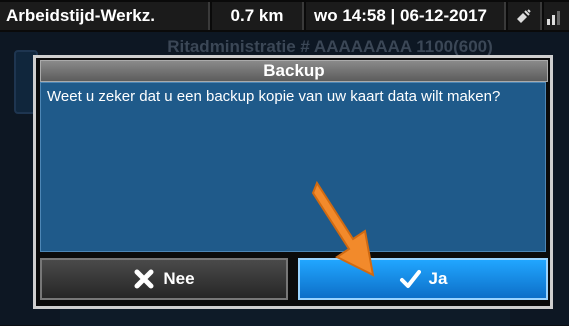 The height and width of the screenshot is (326, 569). What do you see at coordinates (105, 16) in the screenshot?
I see `status-title: Arbeidstijd-Werkz.` at bounding box center [105, 16].